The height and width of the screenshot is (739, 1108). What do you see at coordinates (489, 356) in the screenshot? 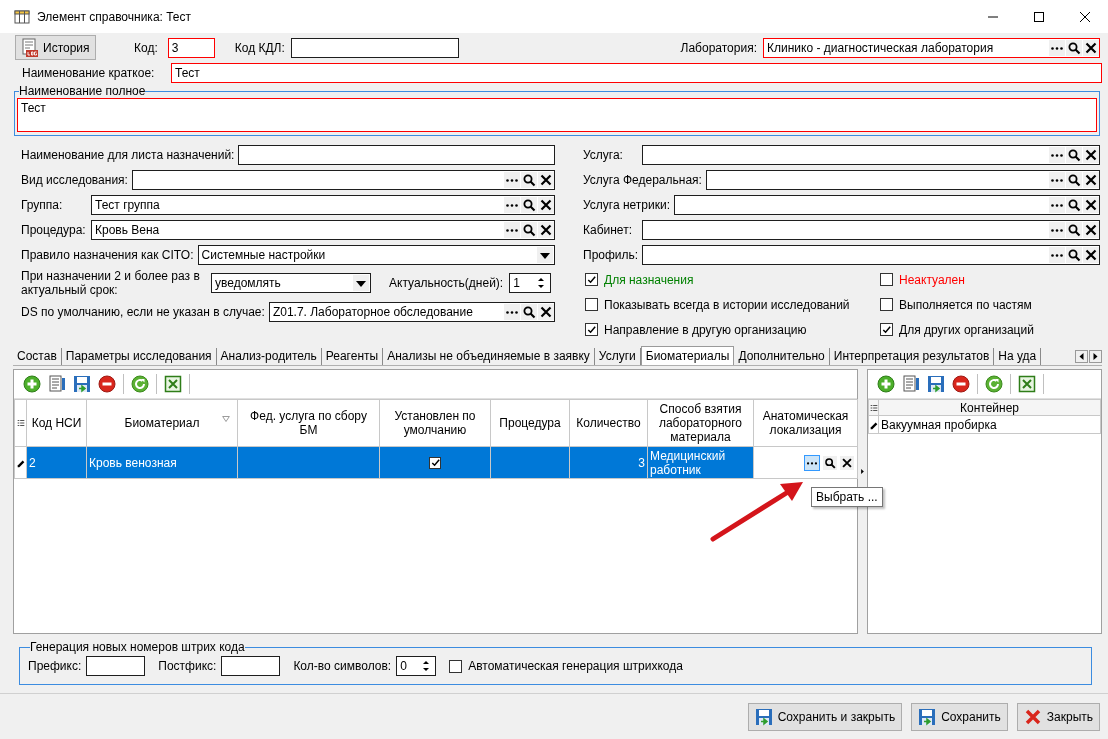
I see `tab: Анализы не объединяемые в заявку` at bounding box center [489, 356].